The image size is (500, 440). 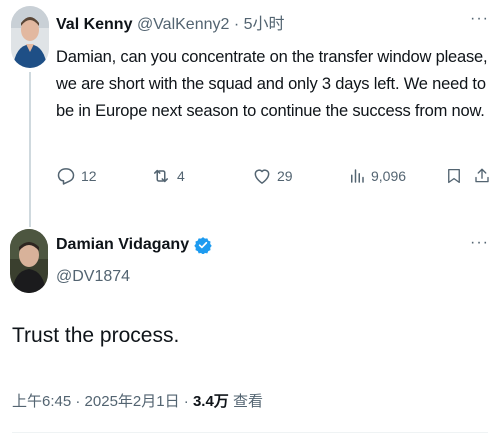 I want to click on like-button: 29, so click(x=272, y=176).